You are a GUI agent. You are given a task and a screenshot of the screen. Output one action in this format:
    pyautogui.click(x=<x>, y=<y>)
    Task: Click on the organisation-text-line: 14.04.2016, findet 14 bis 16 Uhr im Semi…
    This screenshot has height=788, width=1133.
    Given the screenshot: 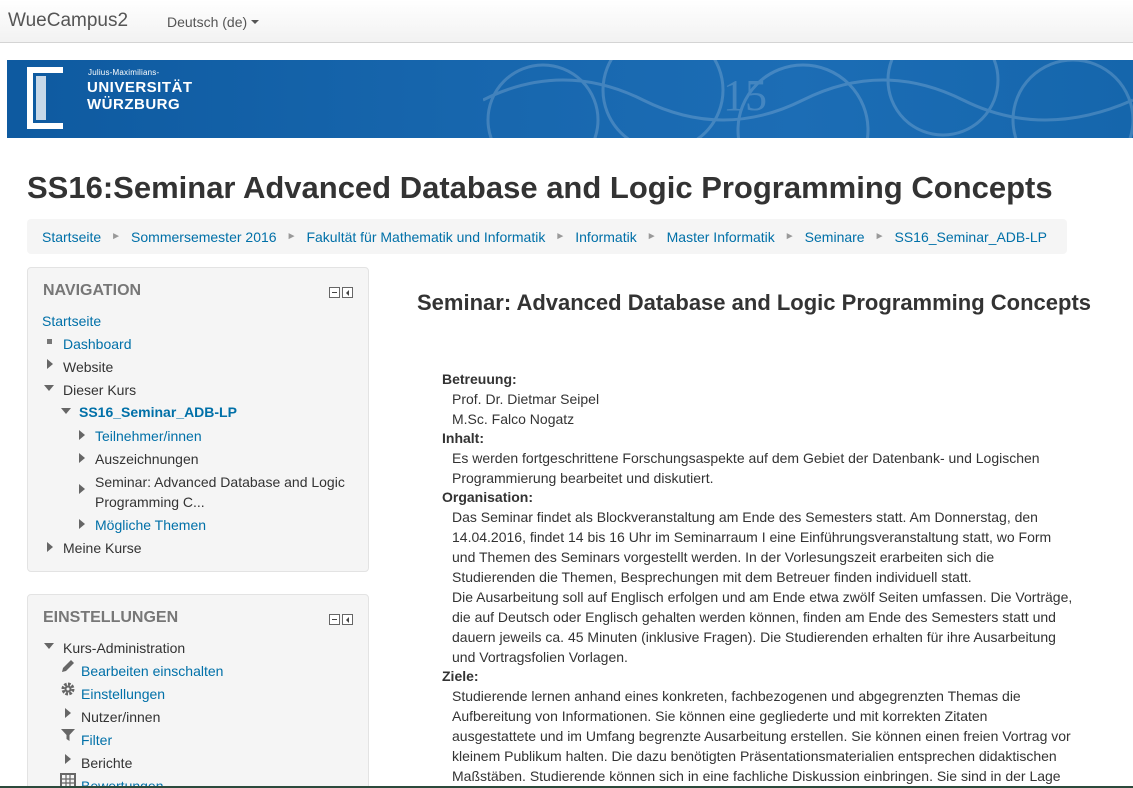 What is the action you would take?
    pyautogui.click(x=752, y=537)
    